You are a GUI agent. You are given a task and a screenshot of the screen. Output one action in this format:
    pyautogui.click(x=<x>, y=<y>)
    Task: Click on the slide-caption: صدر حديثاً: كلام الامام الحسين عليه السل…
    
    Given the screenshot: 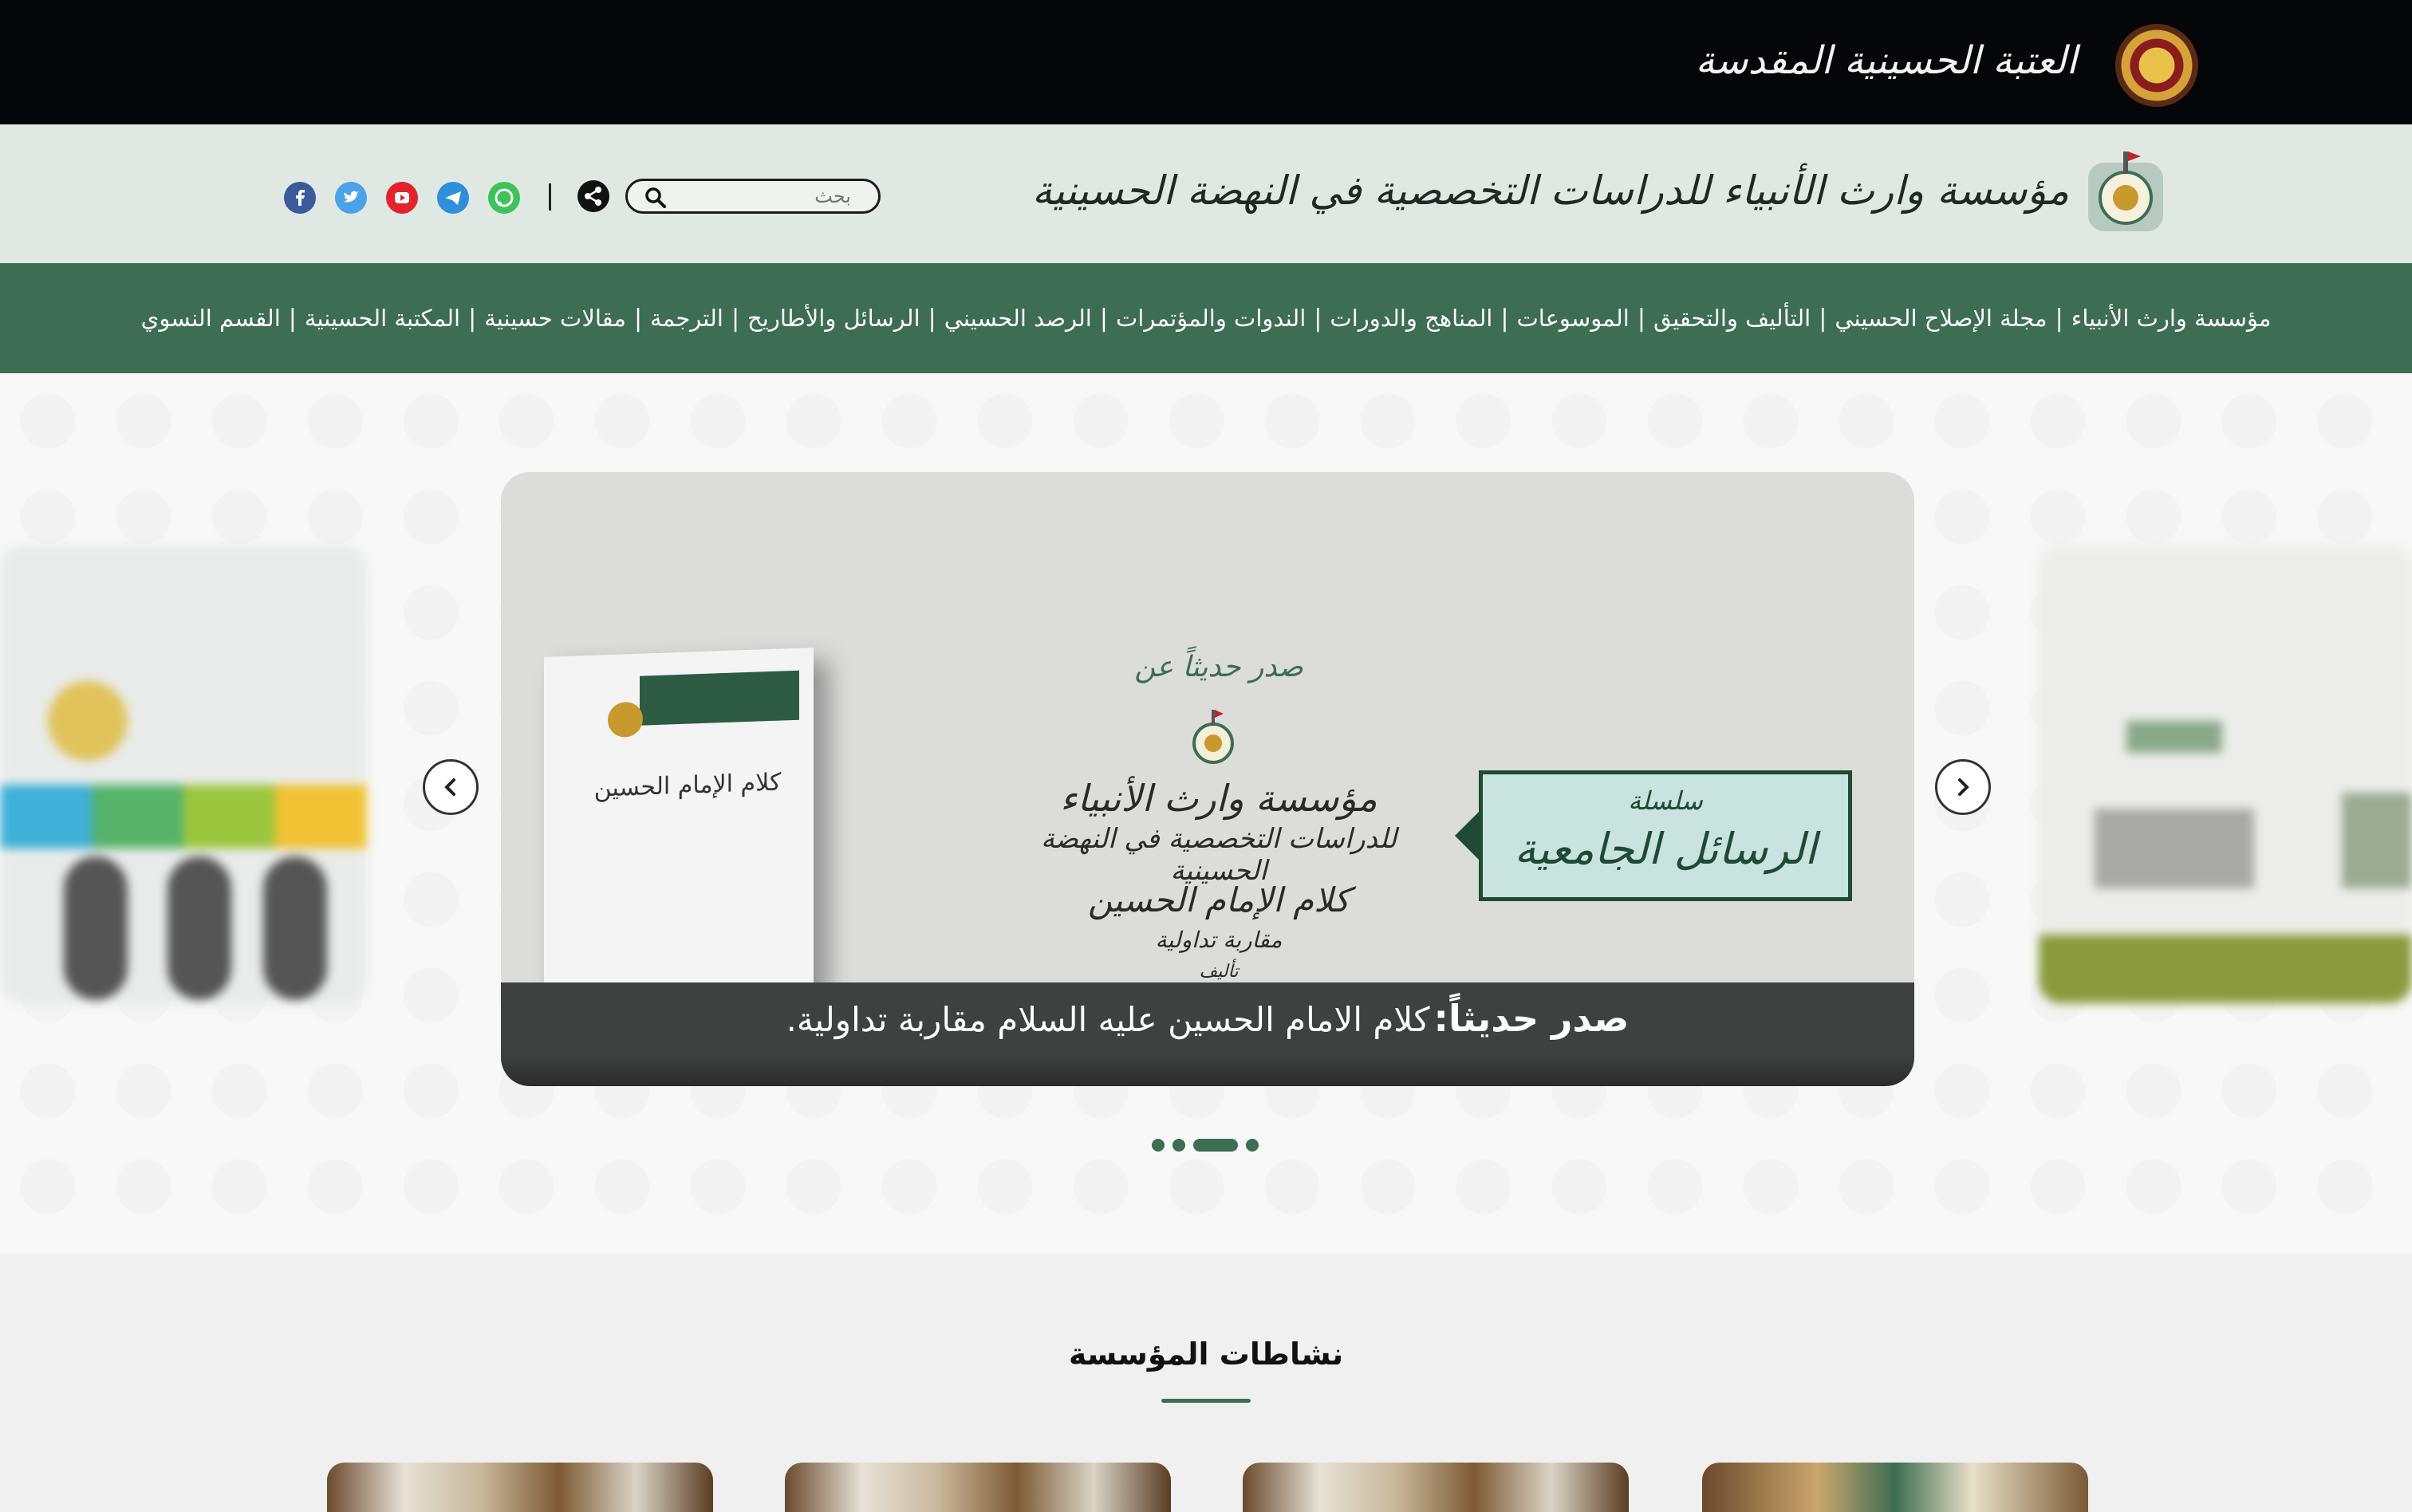 What is the action you would take?
    pyautogui.click(x=1207, y=1034)
    